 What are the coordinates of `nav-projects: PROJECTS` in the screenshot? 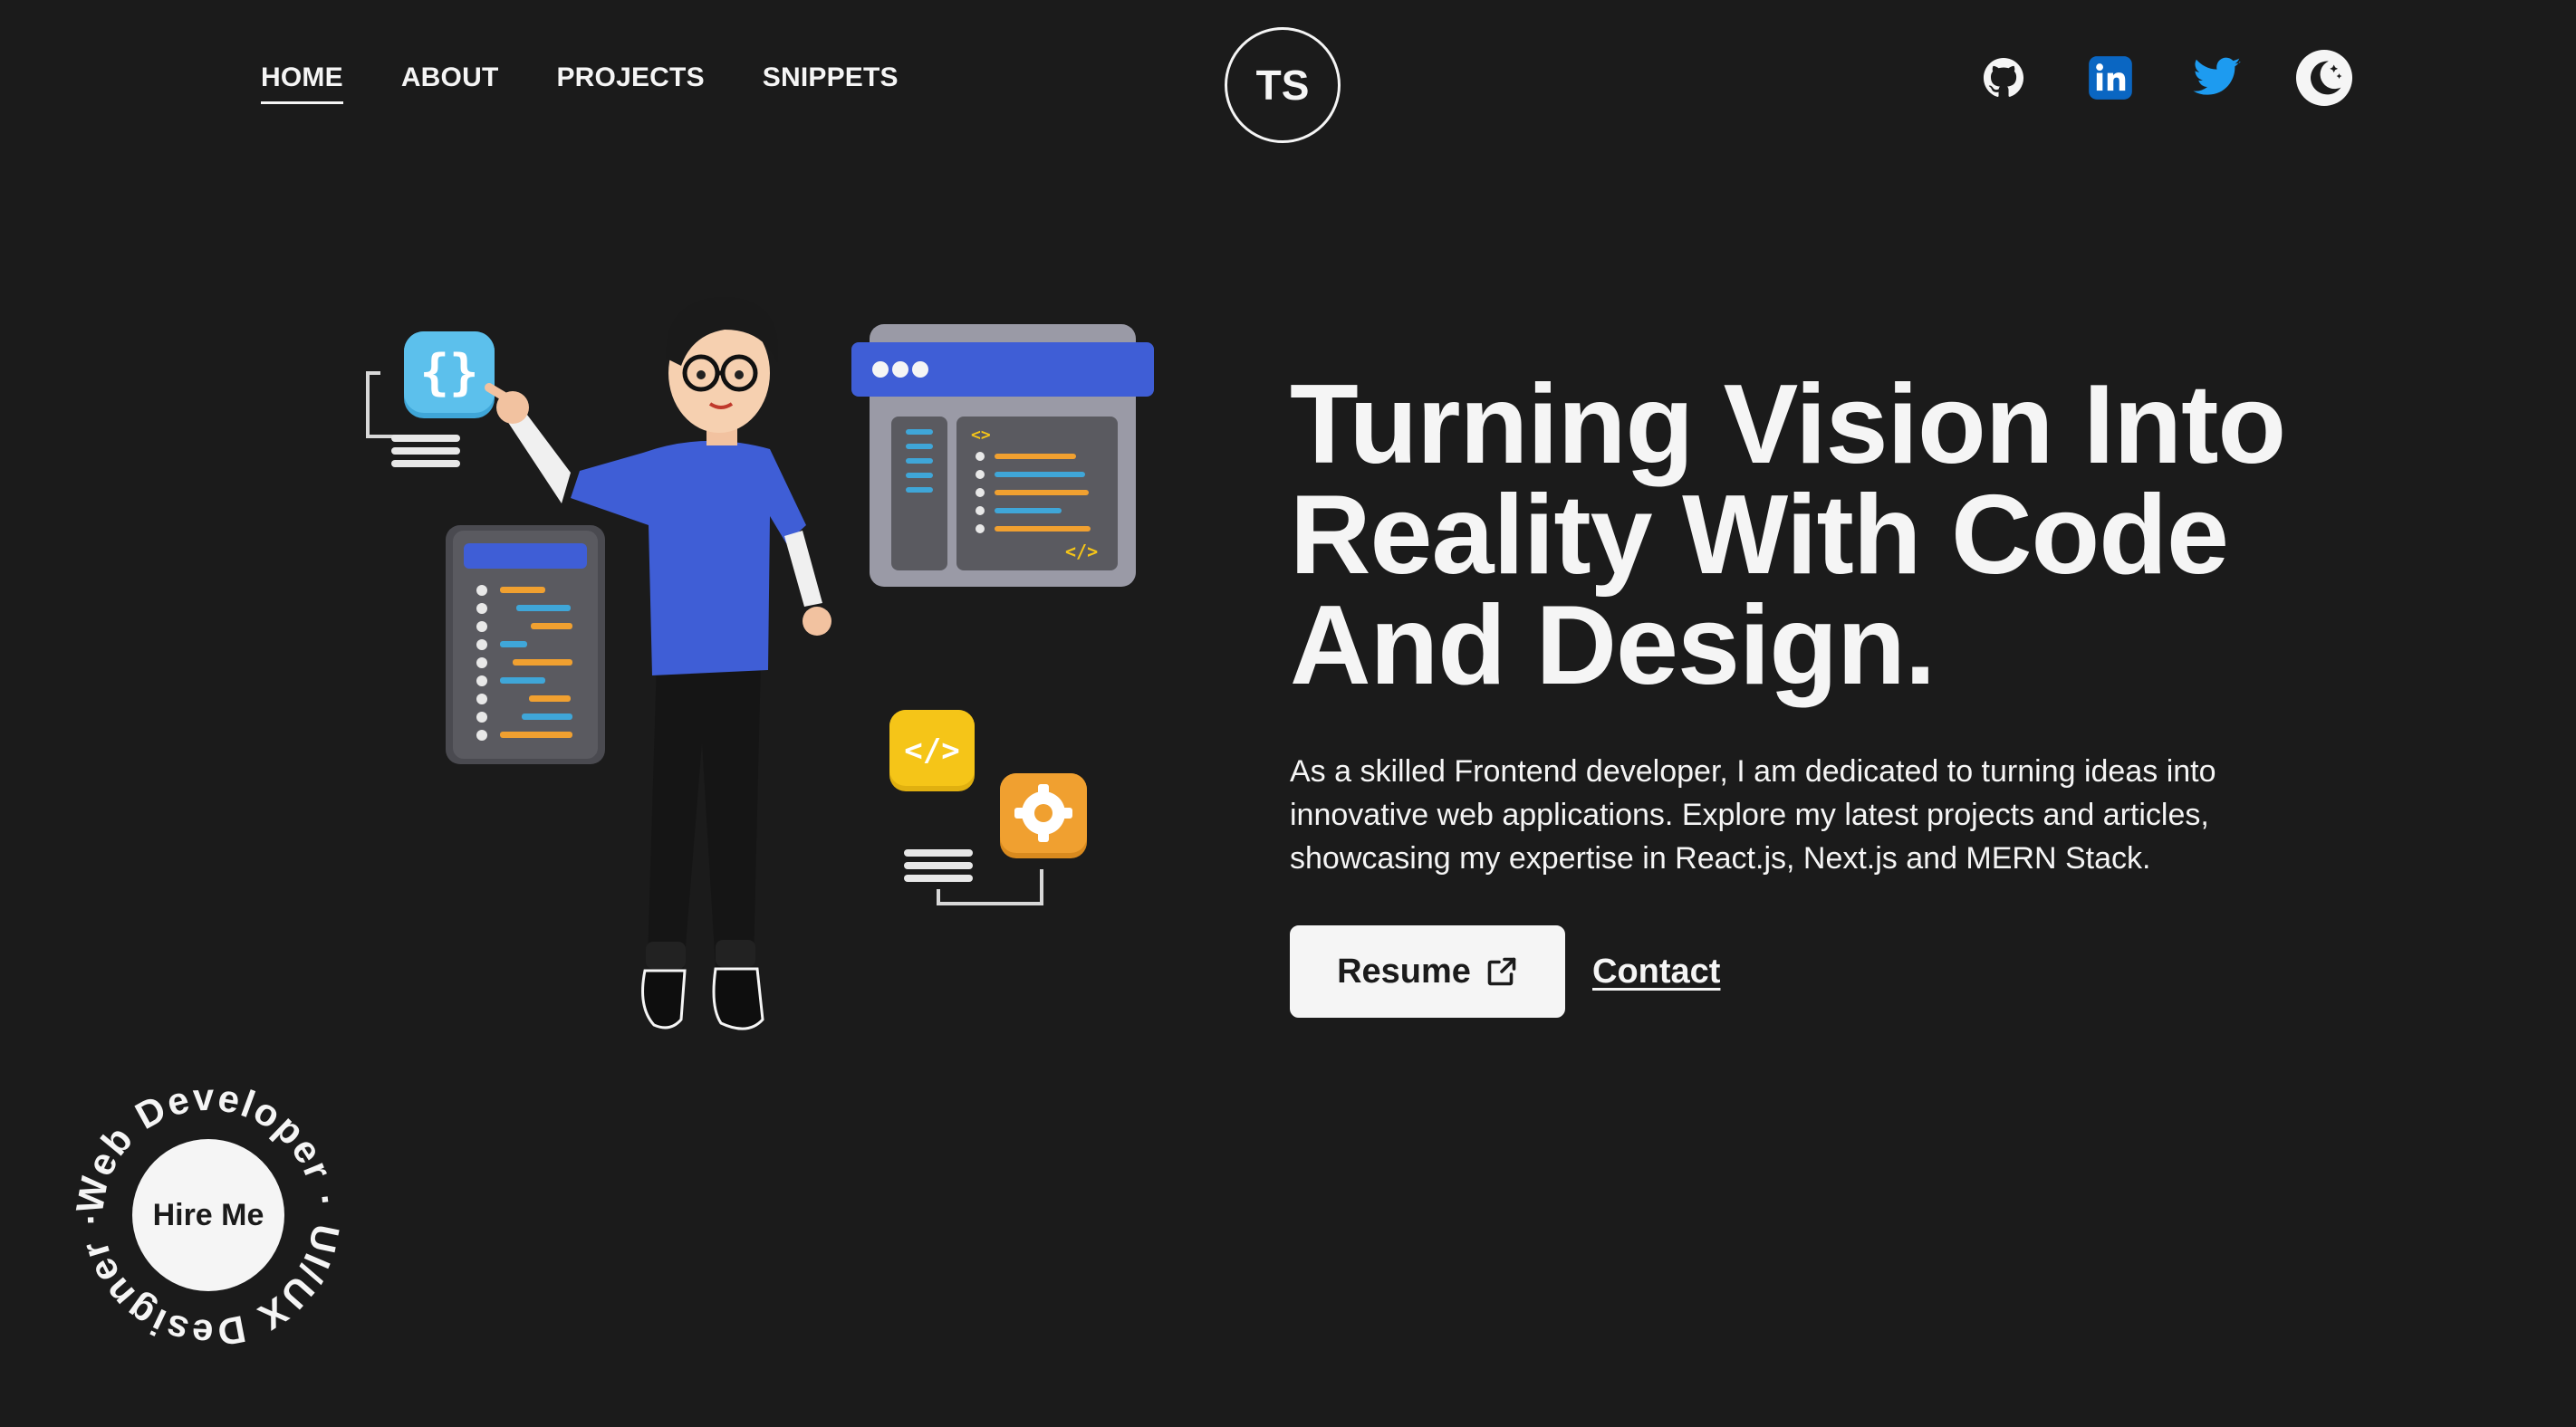 It's located at (630, 83).